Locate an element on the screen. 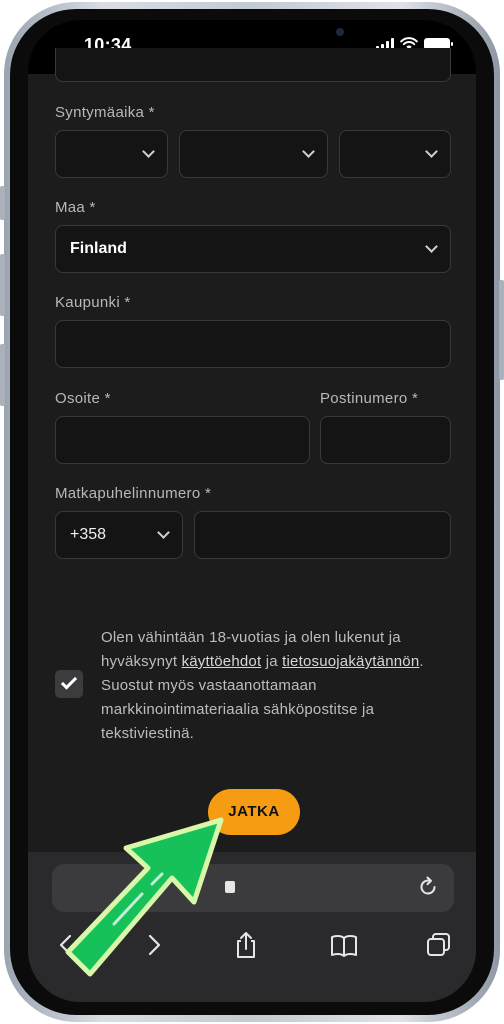 The image size is (504, 1024). country-label: Maa * is located at coordinates (75, 207).